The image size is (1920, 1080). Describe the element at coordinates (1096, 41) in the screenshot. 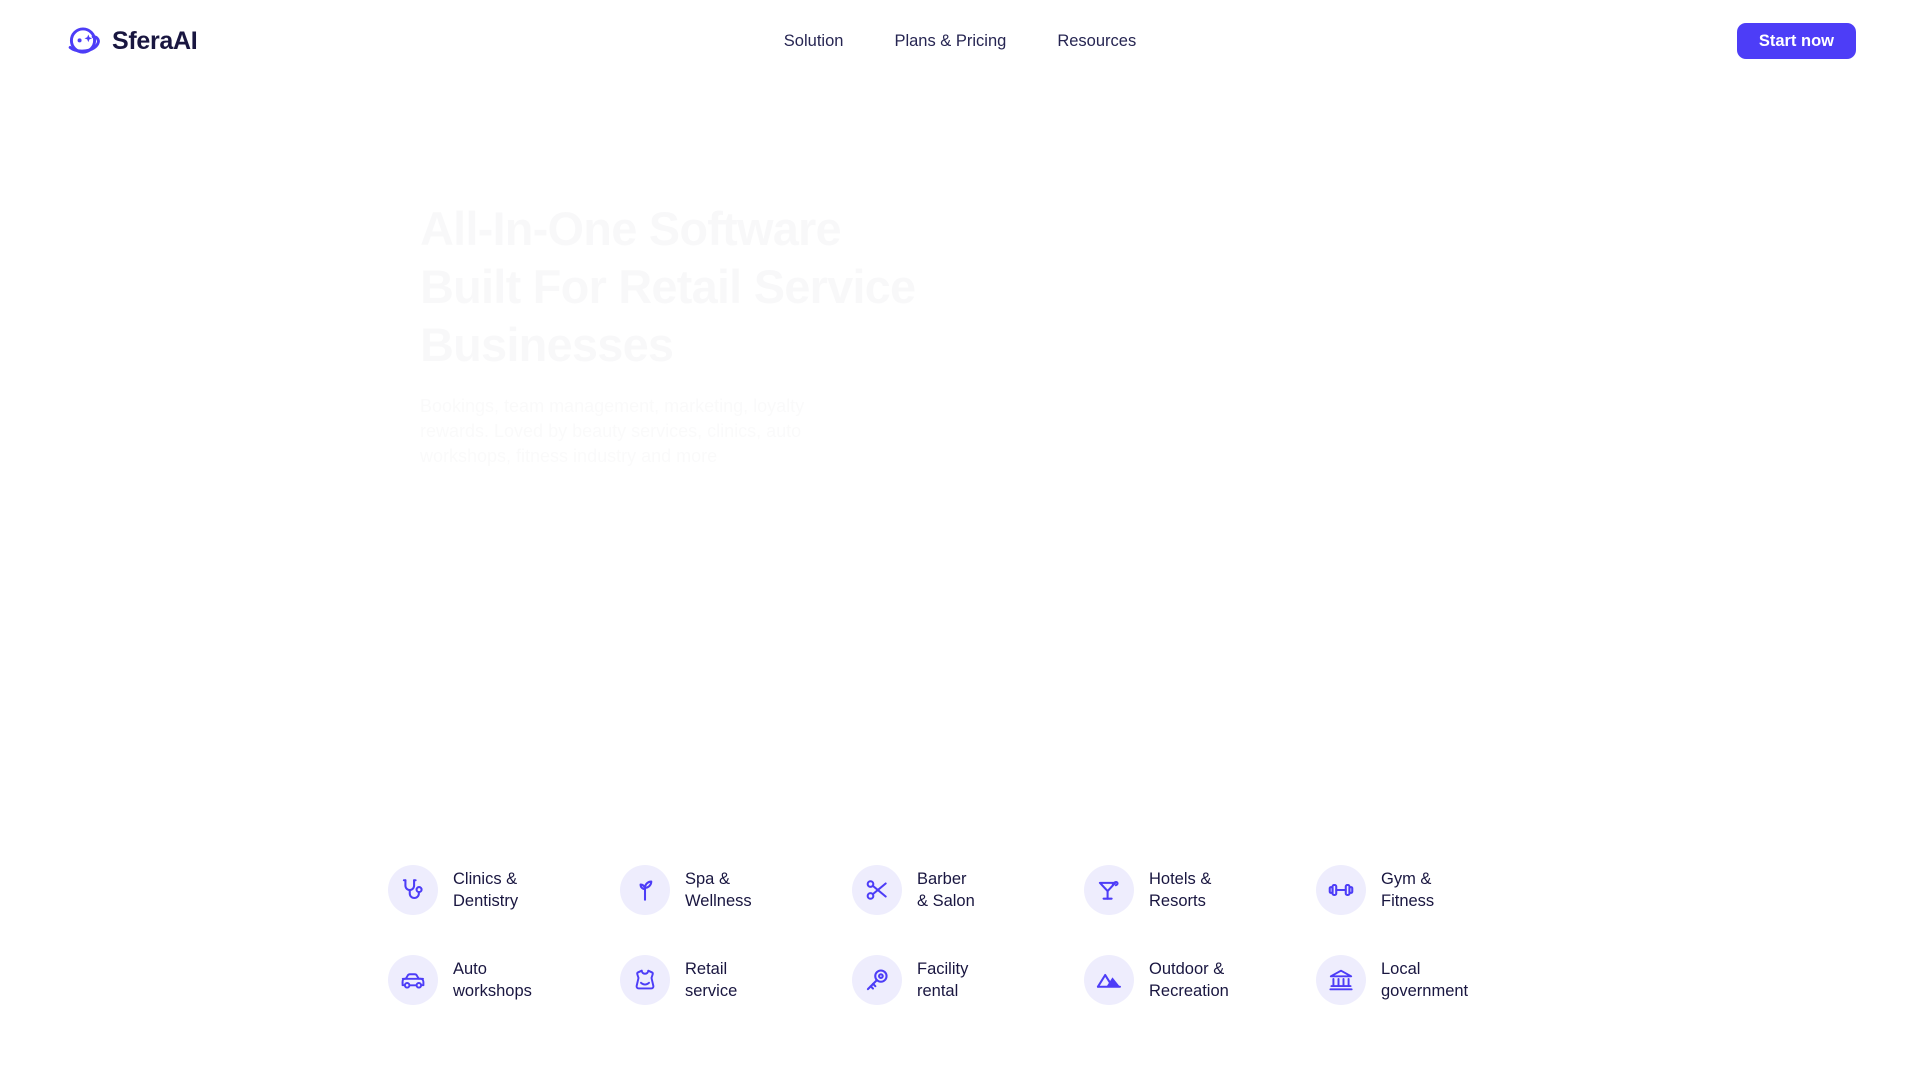

I see `nav-item-resources: Resources` at that location.